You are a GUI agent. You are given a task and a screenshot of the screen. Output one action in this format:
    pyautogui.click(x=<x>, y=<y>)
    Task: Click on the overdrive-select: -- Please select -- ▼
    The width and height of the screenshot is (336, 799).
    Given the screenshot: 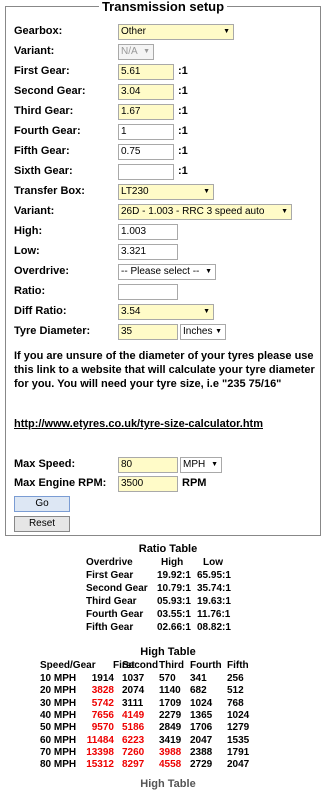 What is the action you would take?
    pyautogui.click(x=167, y=272)
    